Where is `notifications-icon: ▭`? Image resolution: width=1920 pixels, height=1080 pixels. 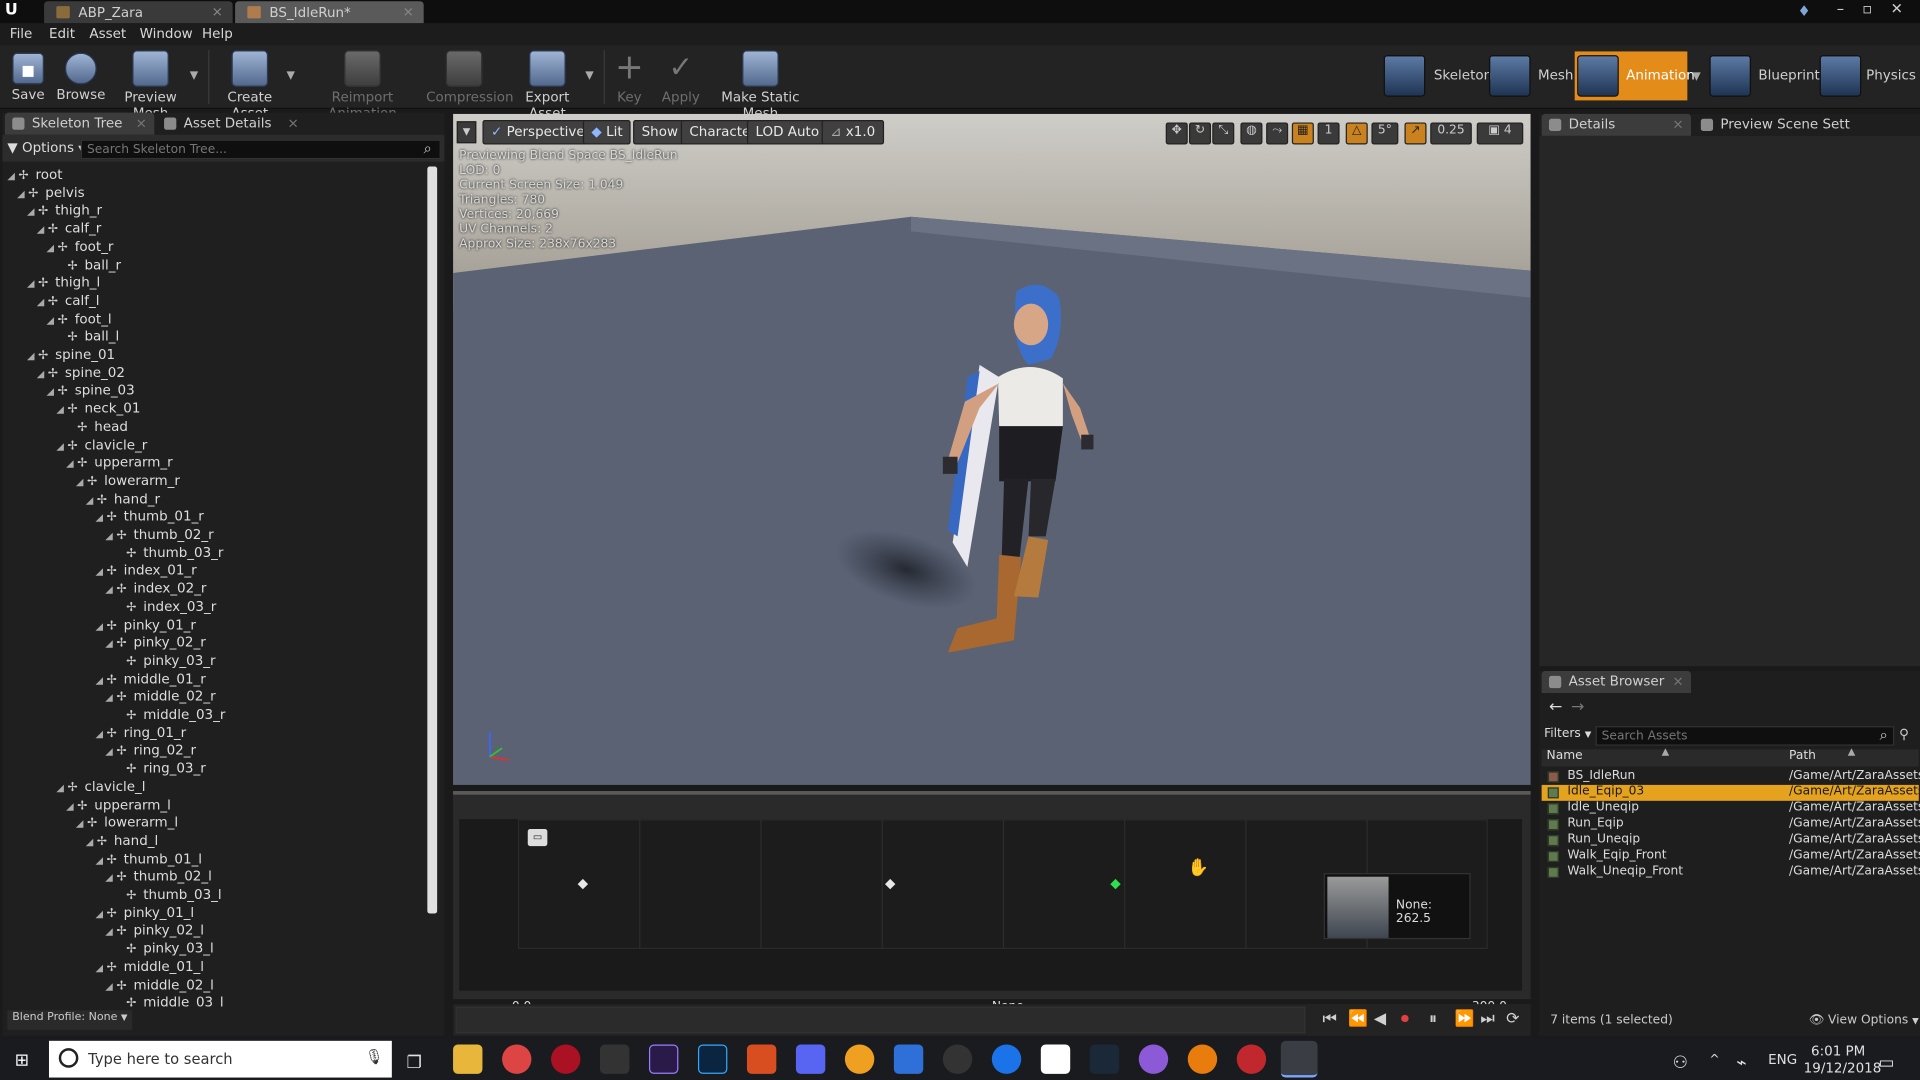
notifications-icon: ▭ is located at coordinates (1886, 1063).